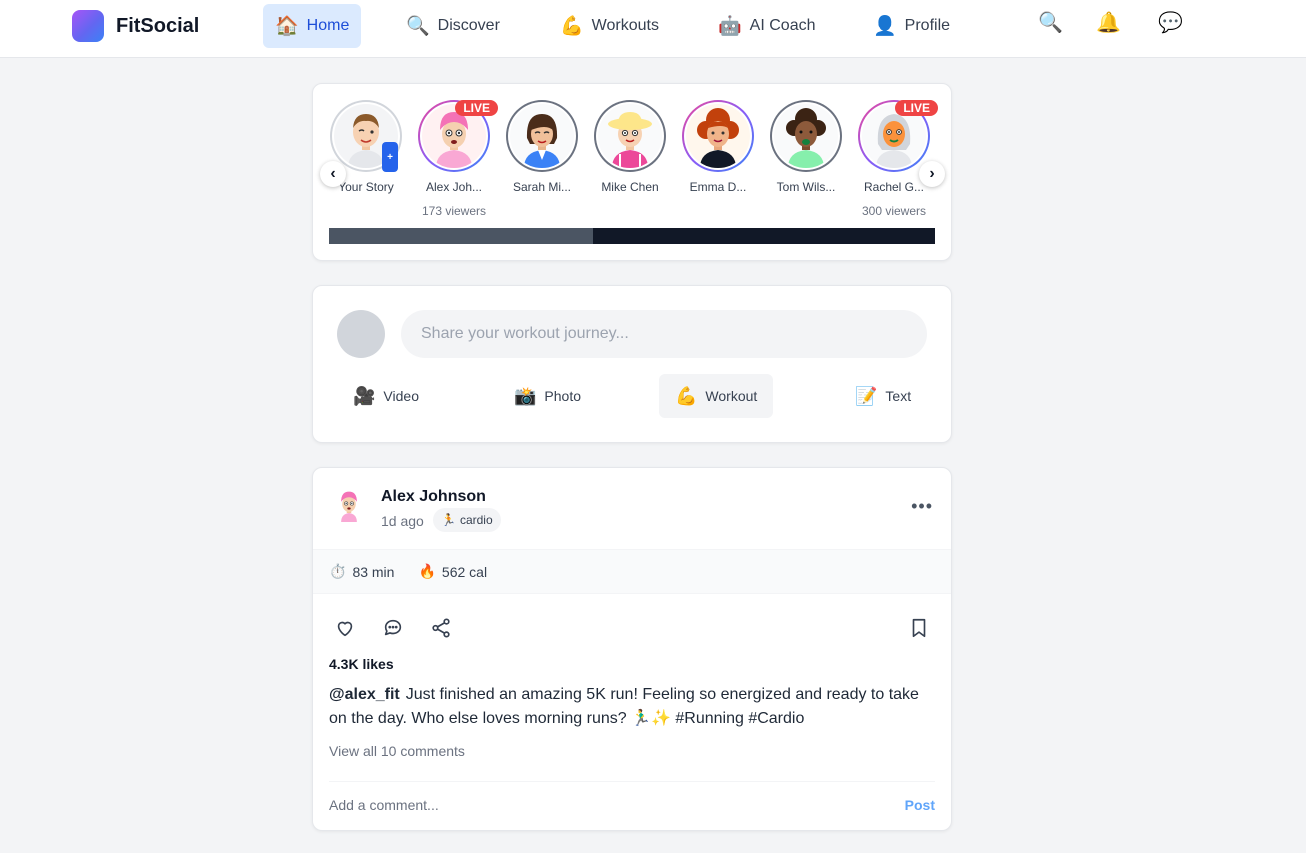 Image resolution: width=1306 pixels, height=853 pixels. I want to click on chat-bubble-icon: 💬, so click(1170, 23).